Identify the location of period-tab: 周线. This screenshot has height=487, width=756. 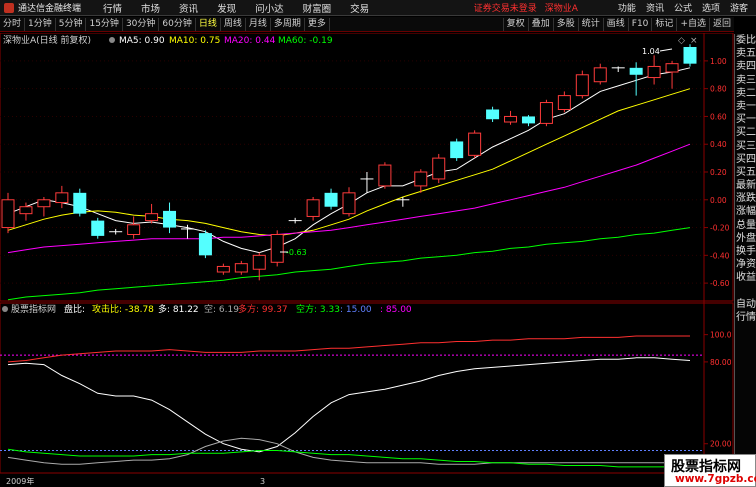
(233, 24).